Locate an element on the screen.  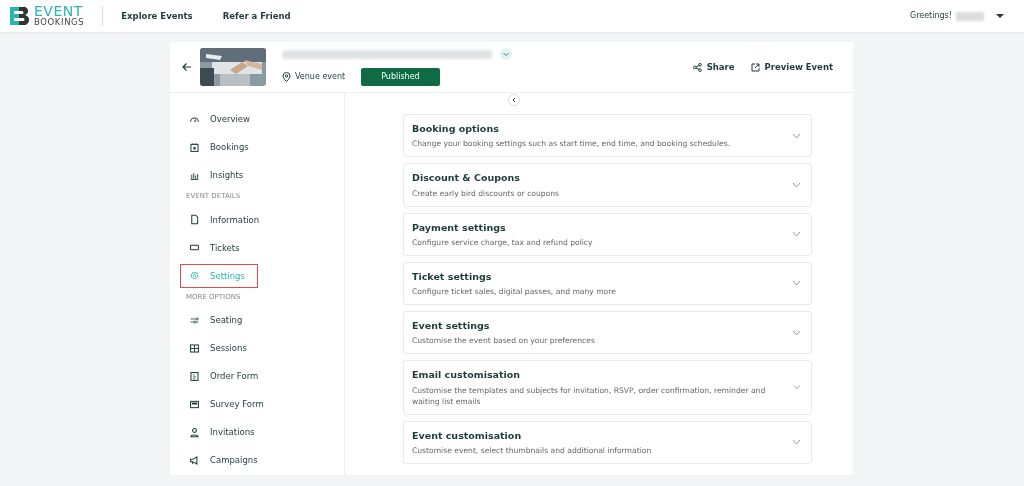
sidebar-item: Seating is located at coordinates (218, 320).